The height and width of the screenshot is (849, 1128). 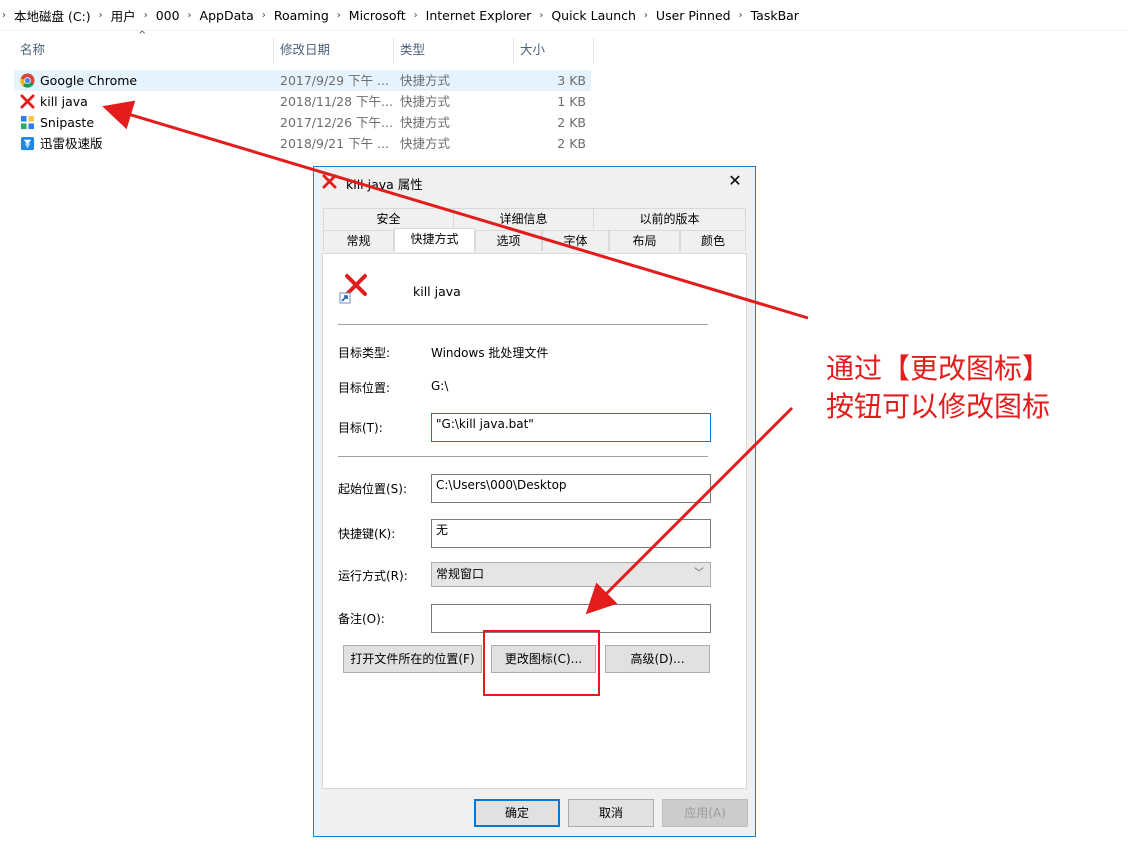 What do you see at coordinates (358, 240) in the screenshot?
I see `tab-general: 常规` at bounding box center [358, 240].